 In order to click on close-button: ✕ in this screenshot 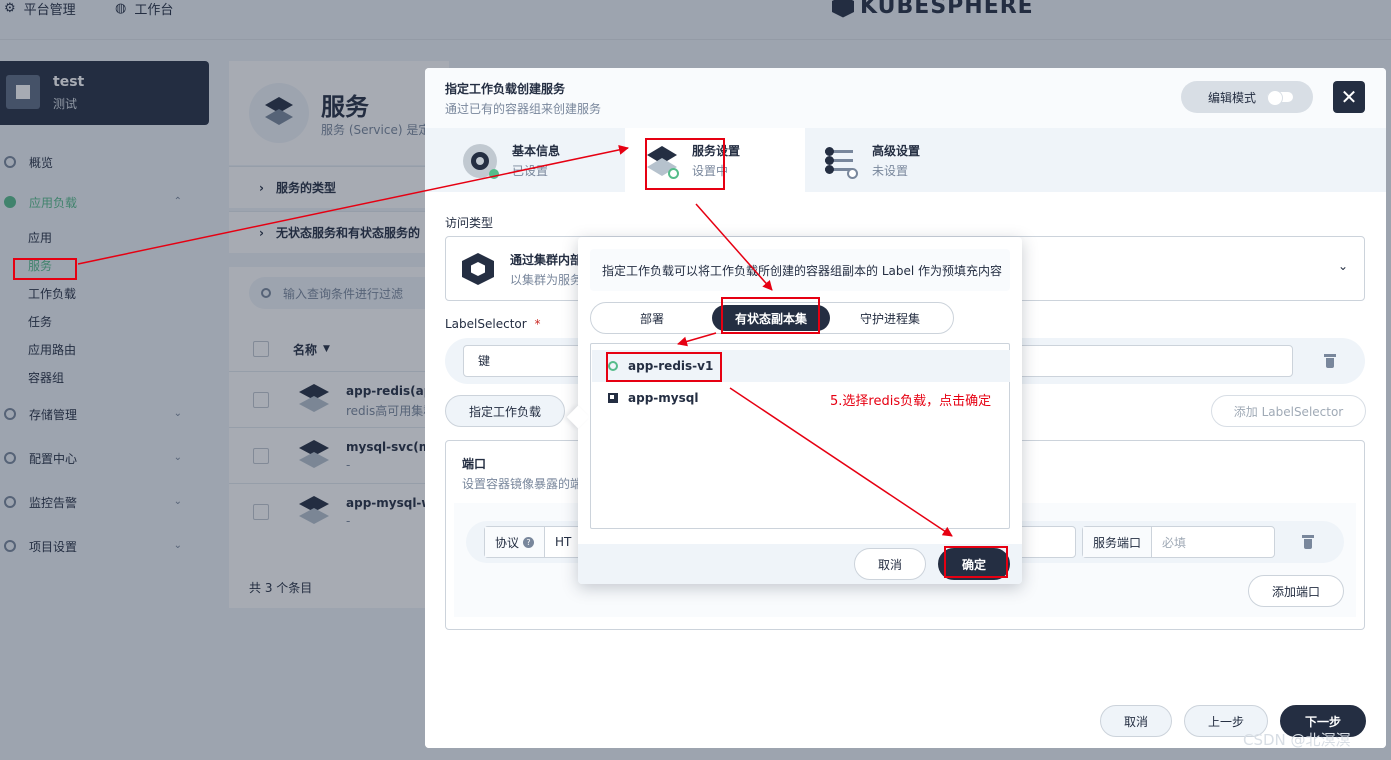, I will do `click(1349, 97)`.